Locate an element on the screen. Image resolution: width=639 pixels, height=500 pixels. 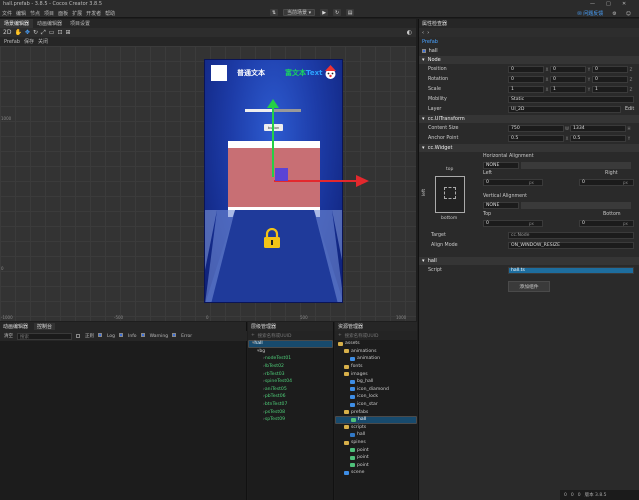
horizontal-none-button: NONE is located at coordinates (501, 165).